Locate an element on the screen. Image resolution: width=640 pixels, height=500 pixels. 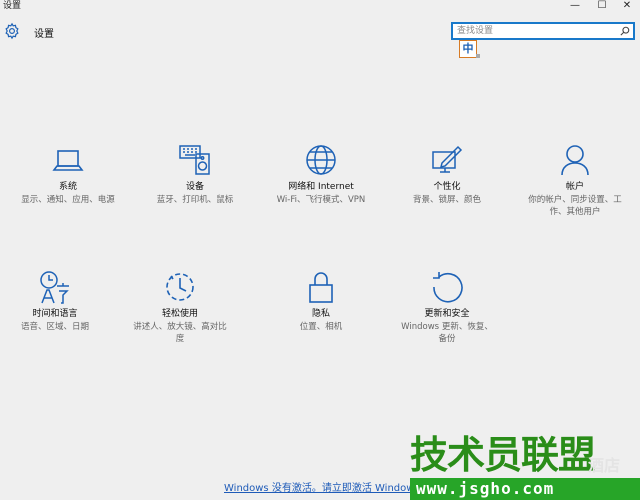
tile-name: 个性化 is located at coordinates (447, 187).